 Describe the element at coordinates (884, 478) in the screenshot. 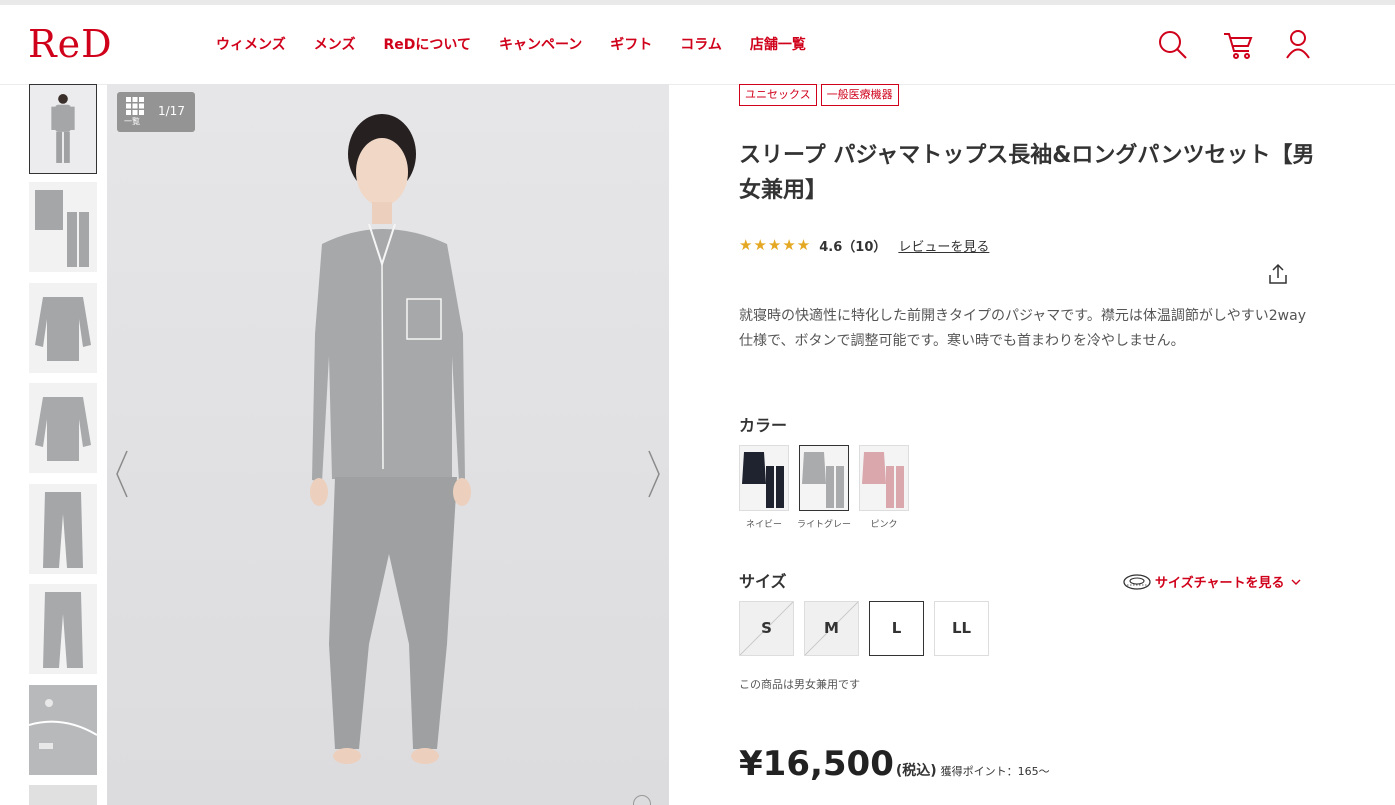

I see `color-swatch-pink` at that location.